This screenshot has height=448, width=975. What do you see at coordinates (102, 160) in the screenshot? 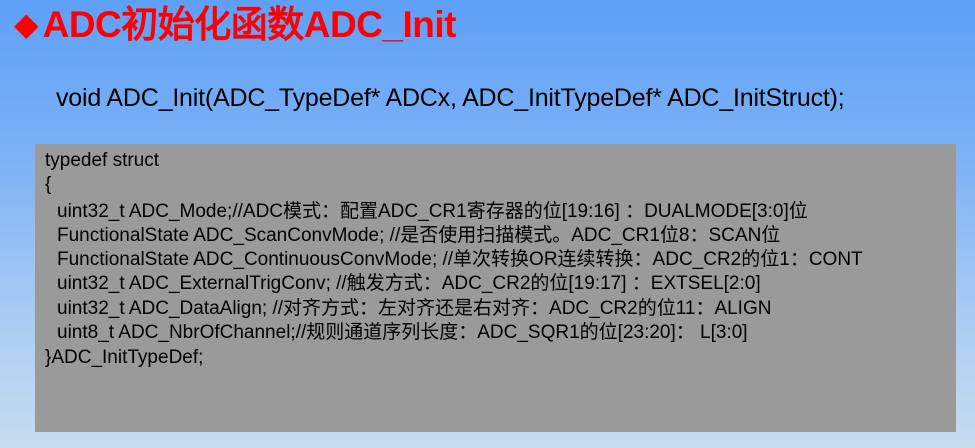
I see `code-line: typedef struct` at bounding box center [102, 160].